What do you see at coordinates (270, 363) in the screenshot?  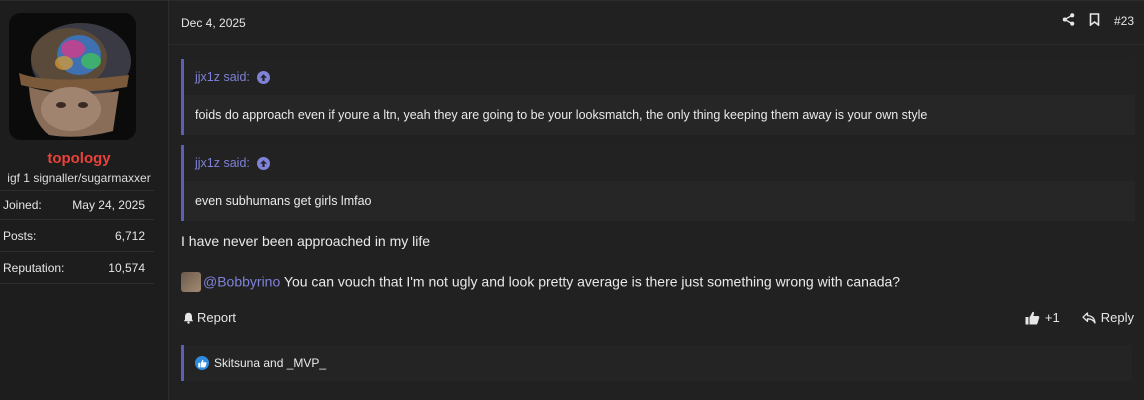 I see `reactions-text: Skitsuna and _MVP_` at bounding box center [270, 363].